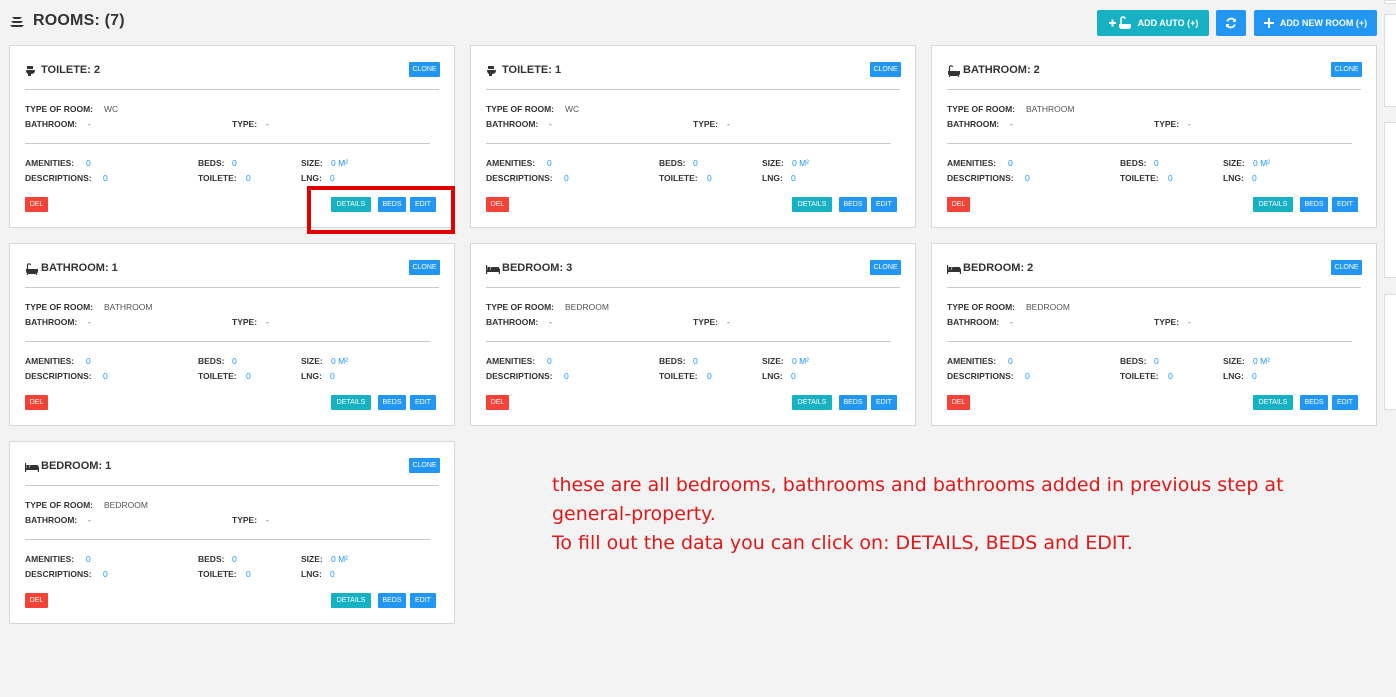 Image resolution: width=1396 pixels, height=697 pixels. I want to click on toilete-label: TOILETE:, so click(217, 178).